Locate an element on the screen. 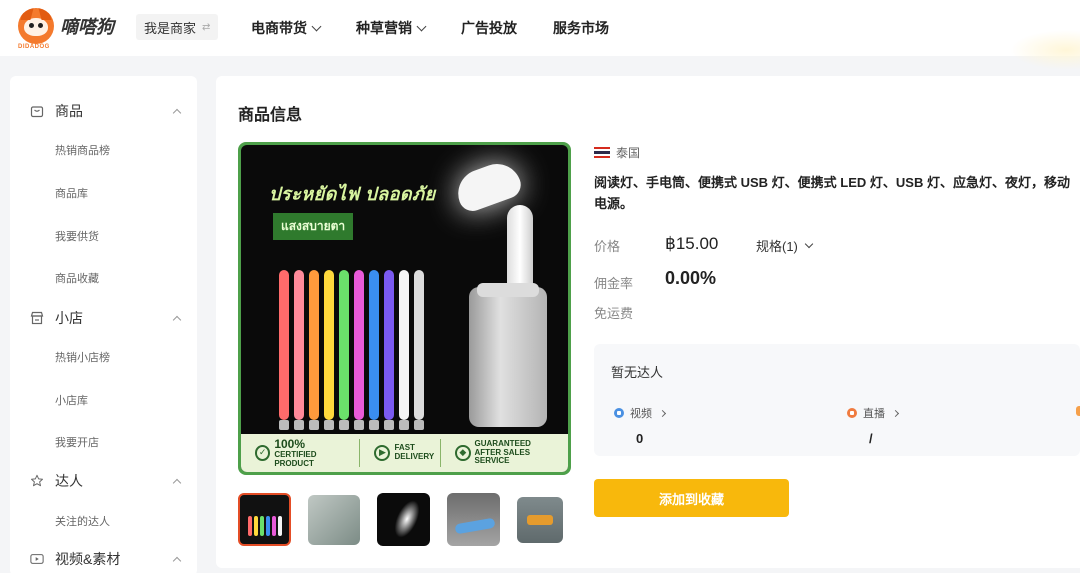  nav-label: 电商带货 is located at coordinates (279, 28).